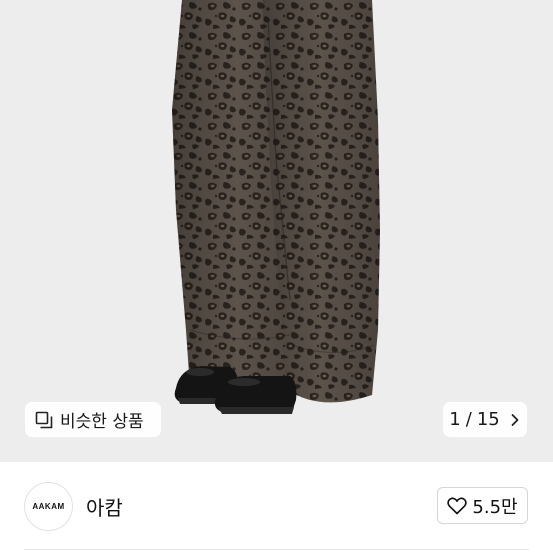 Image resolution: width=553 pixels, height=553 pixels. I want to click on chevron-right-icon, so click(515, 420).